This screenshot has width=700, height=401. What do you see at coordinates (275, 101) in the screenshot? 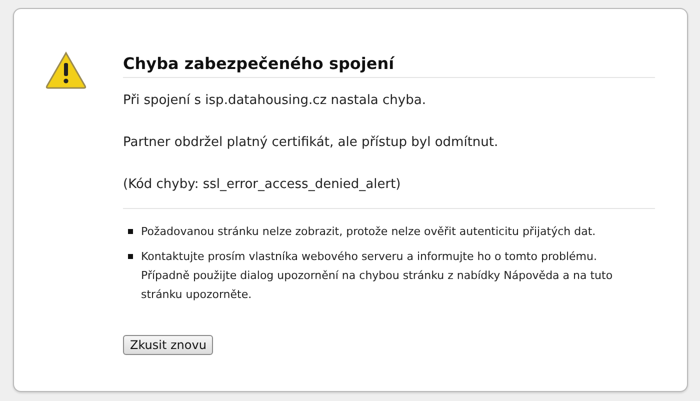
I see `error-message: Při spojení s isp.datahousing.cz nastala chyba.` at bounding box center [275, 101].